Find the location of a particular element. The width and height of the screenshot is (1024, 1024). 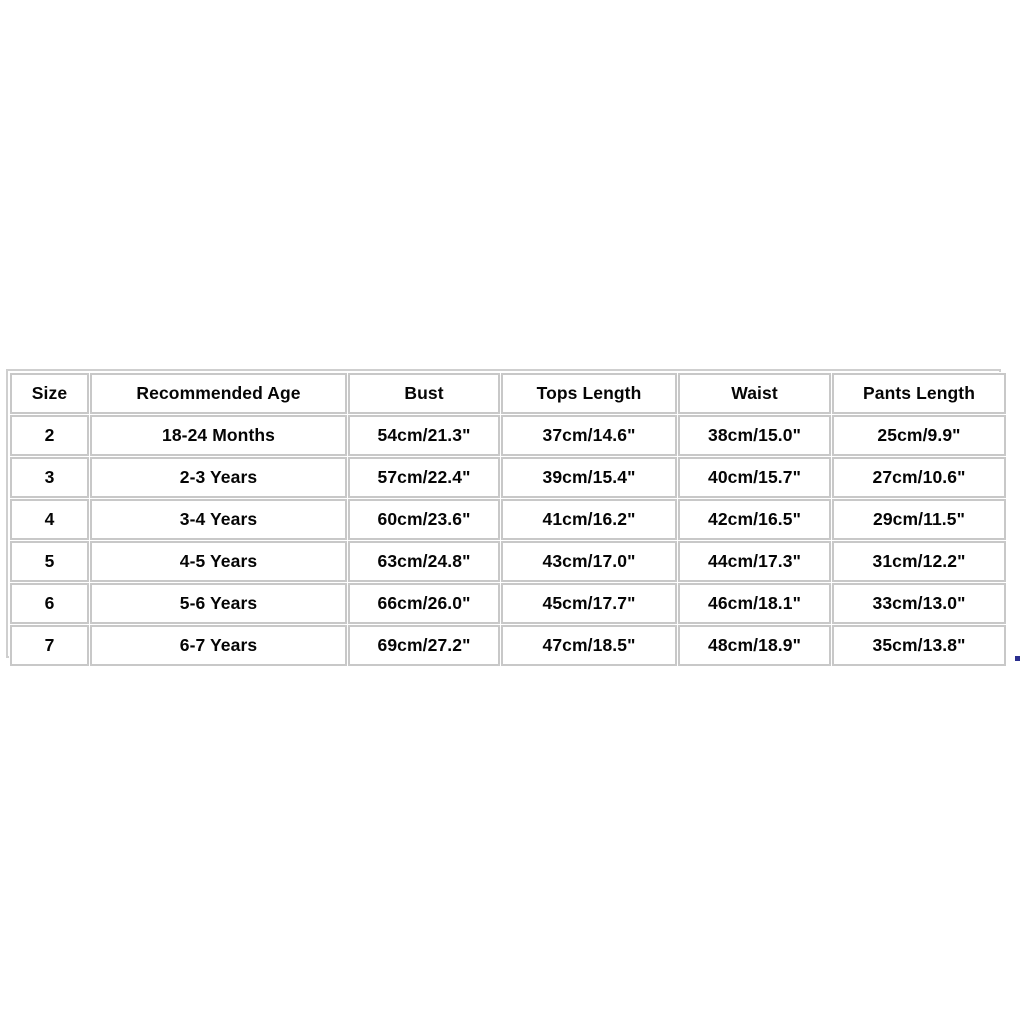

cell-tops-length: 47cm/18.5" is located at coordinates (589, 645).